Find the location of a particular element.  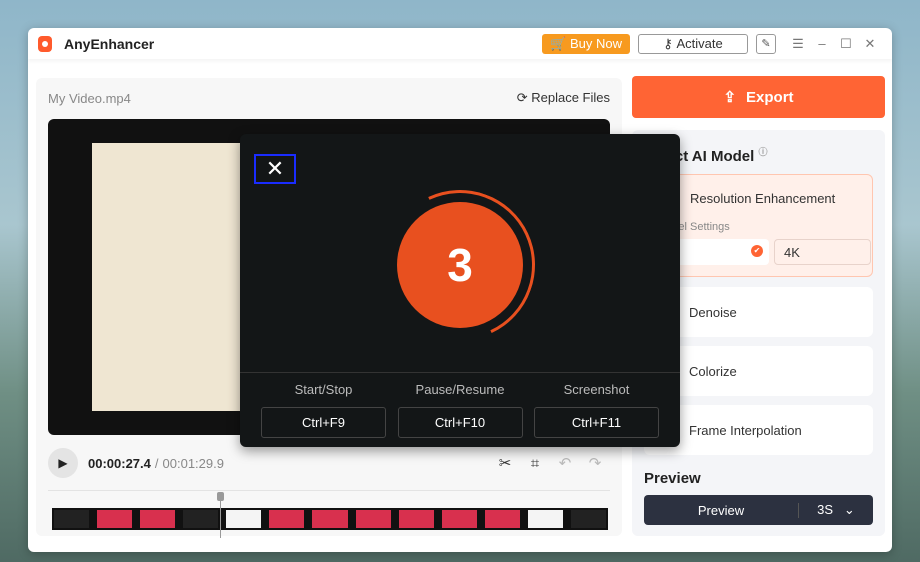

replace-files-button: ⟳ Replace Files is located at coordinates (563, 98).